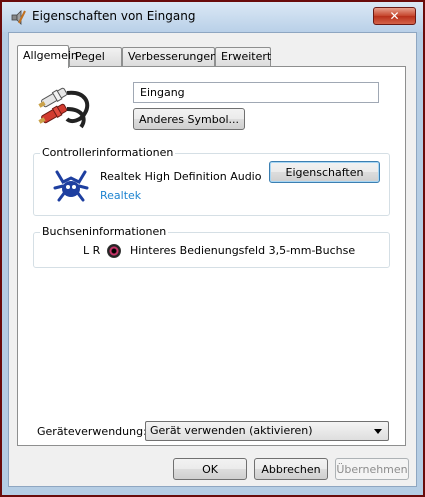 This screenshot has height=497, width=425. I want to click on realtek-crab-icon, so click(71, 186).